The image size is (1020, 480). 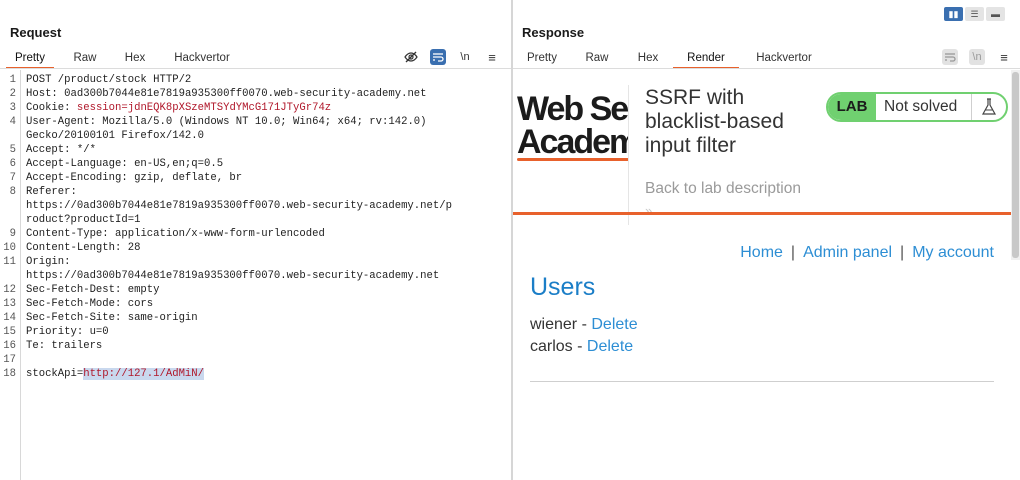 What do you see at coordinates (648, 210) in the screenshot?
I see `back-chevron-icon: »` at bounding box center [648, 210].